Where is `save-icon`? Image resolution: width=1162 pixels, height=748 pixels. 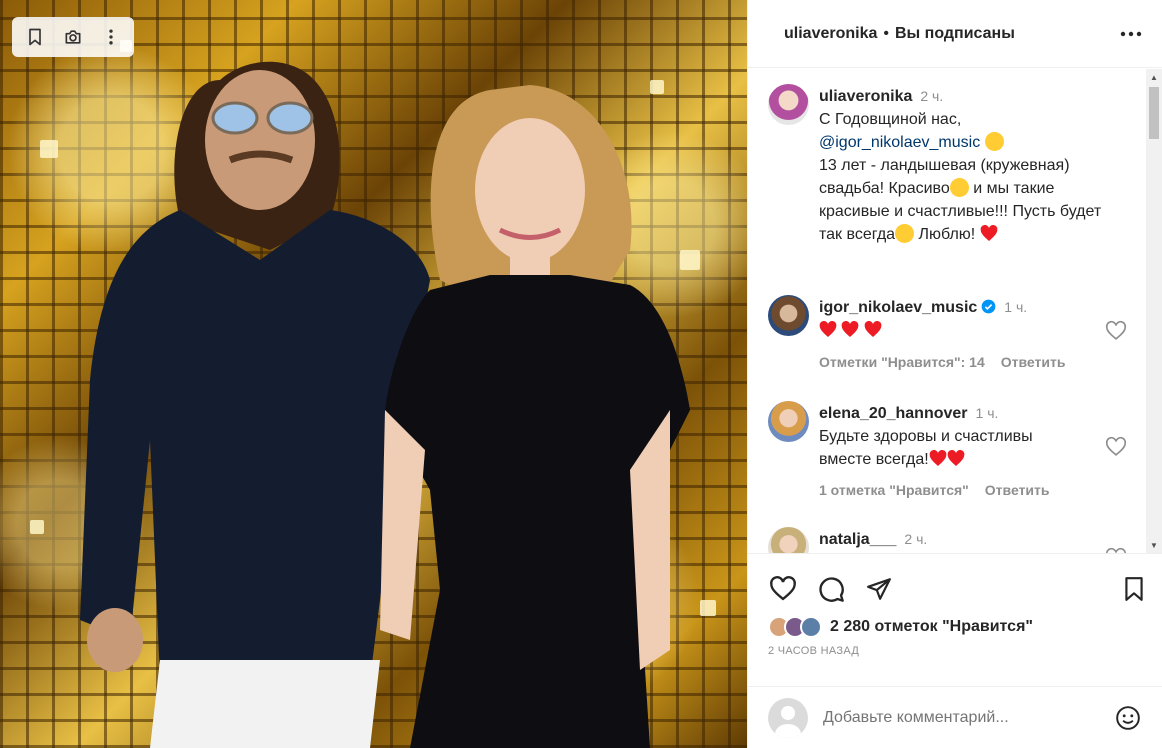
save-icon is located at coordinates (1134, 589).